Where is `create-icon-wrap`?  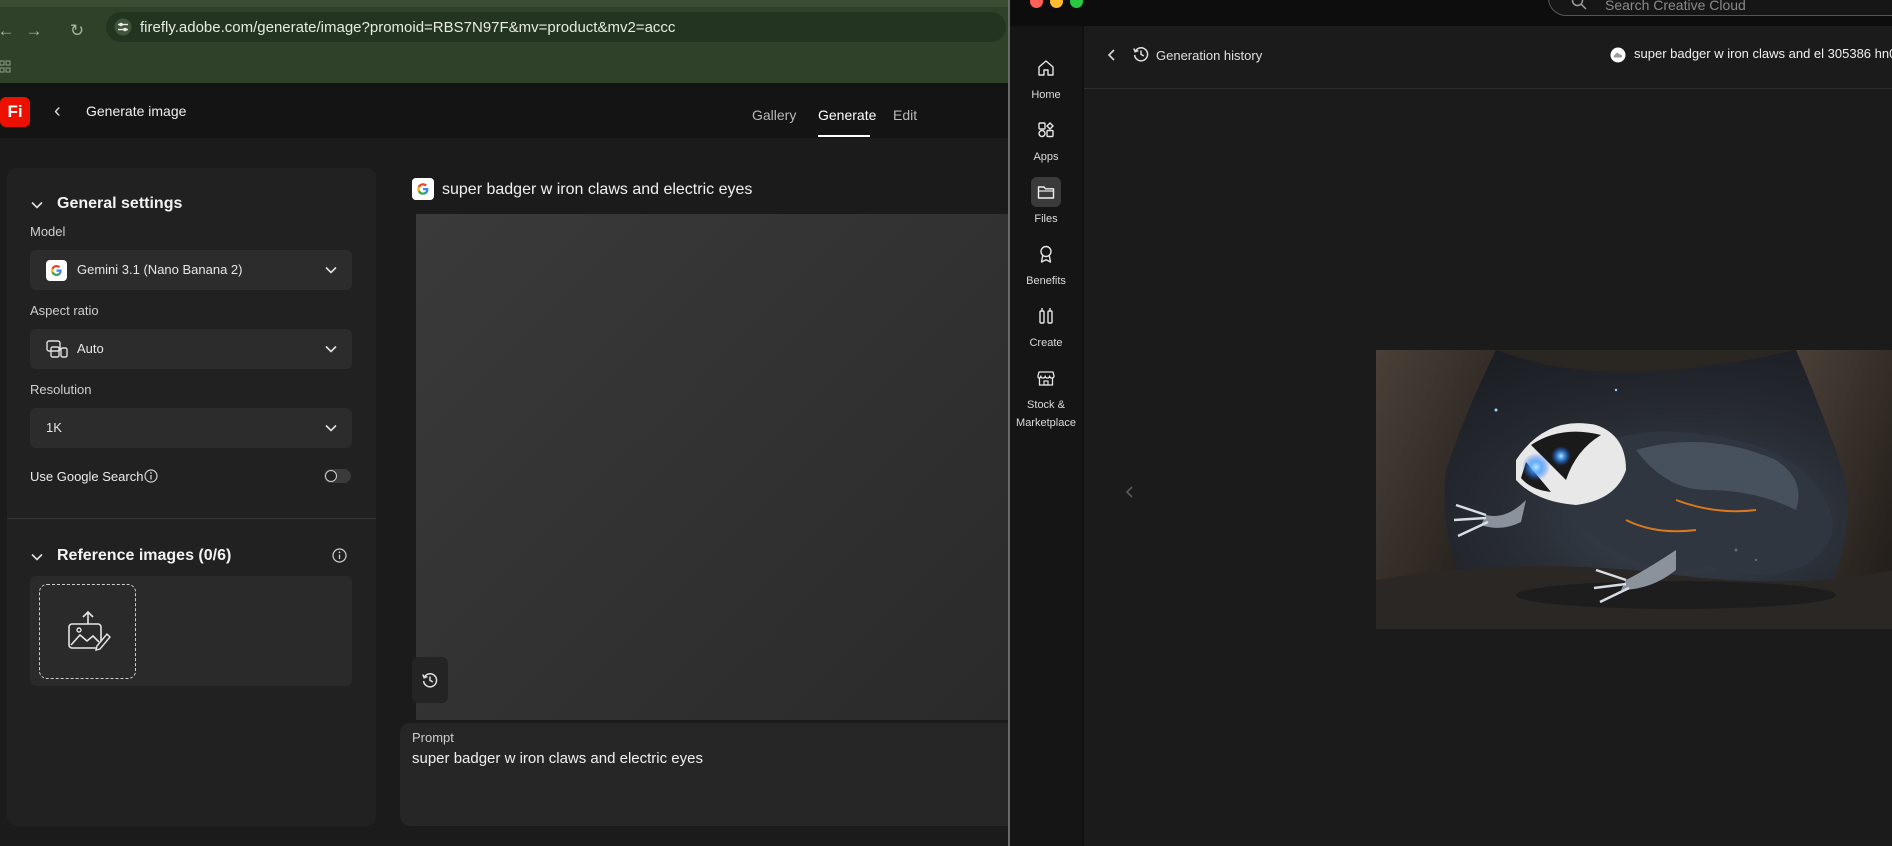 create-icon-wrap is located at coordinates (1046, 316).